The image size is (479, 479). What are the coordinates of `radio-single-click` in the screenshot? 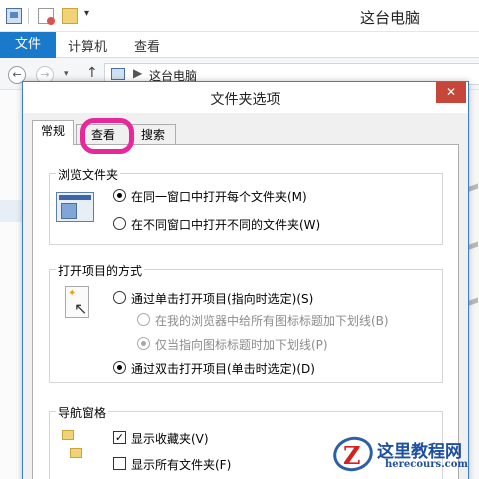 It's located at (119, 297).